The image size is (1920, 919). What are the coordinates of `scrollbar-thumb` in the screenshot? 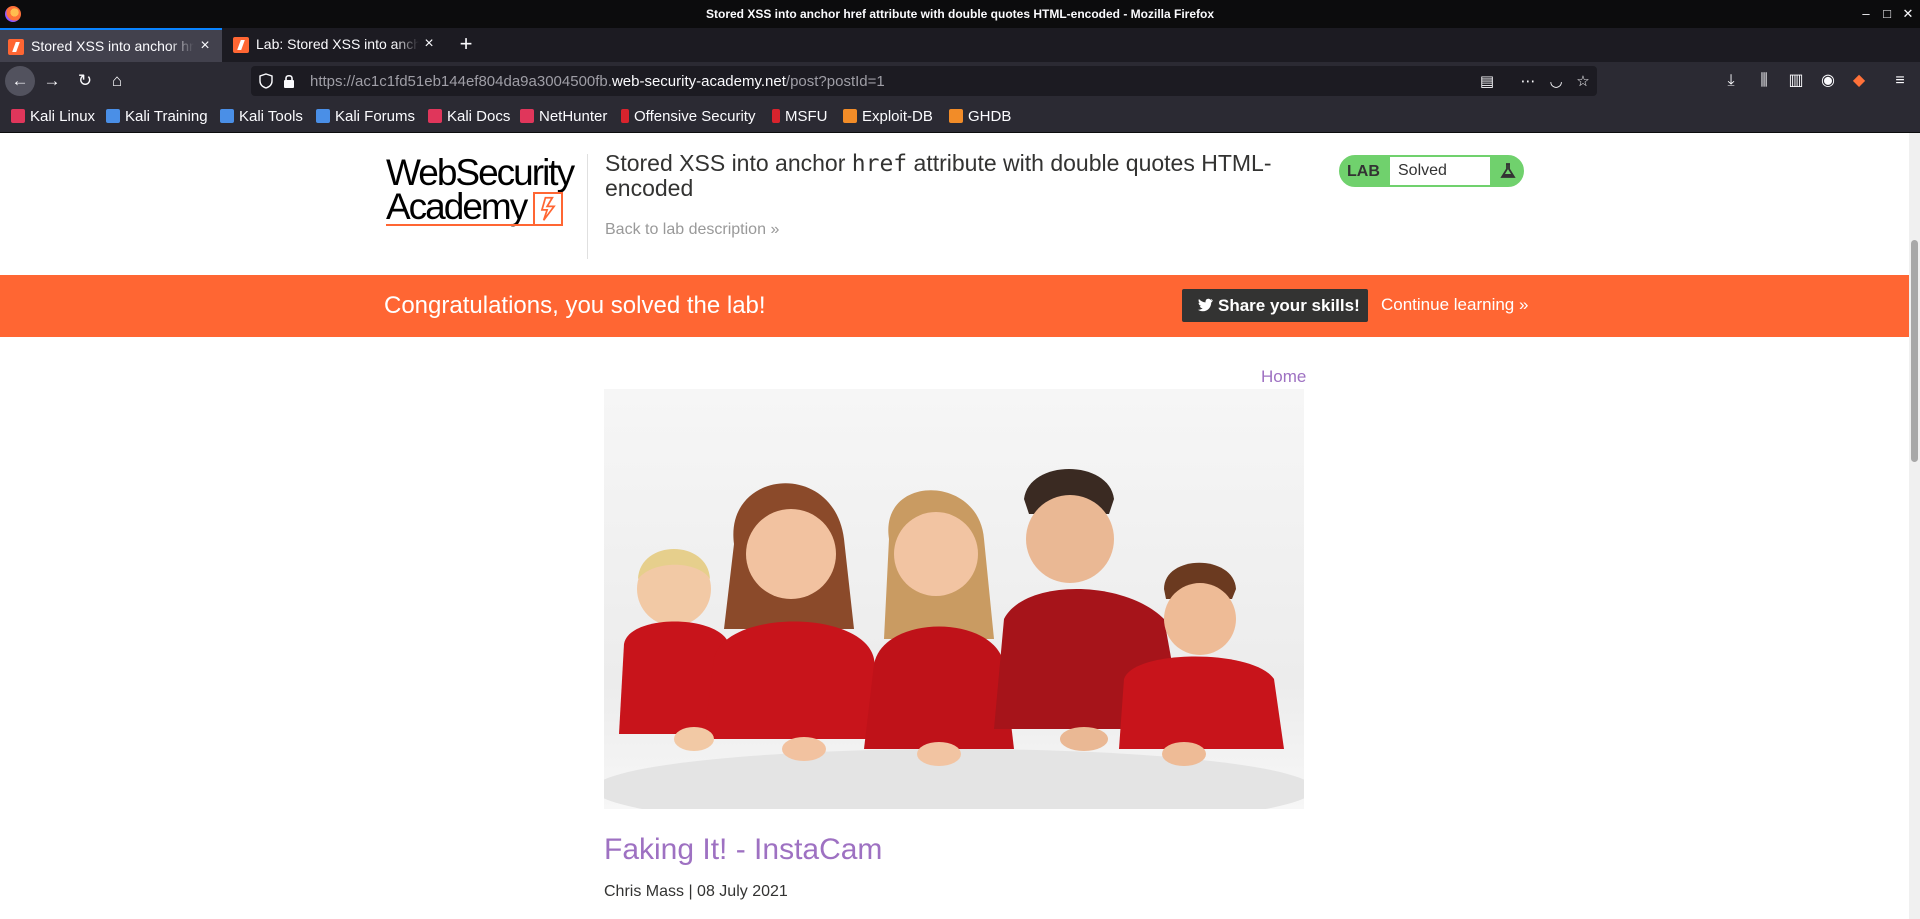 It's located at (1914, 351).